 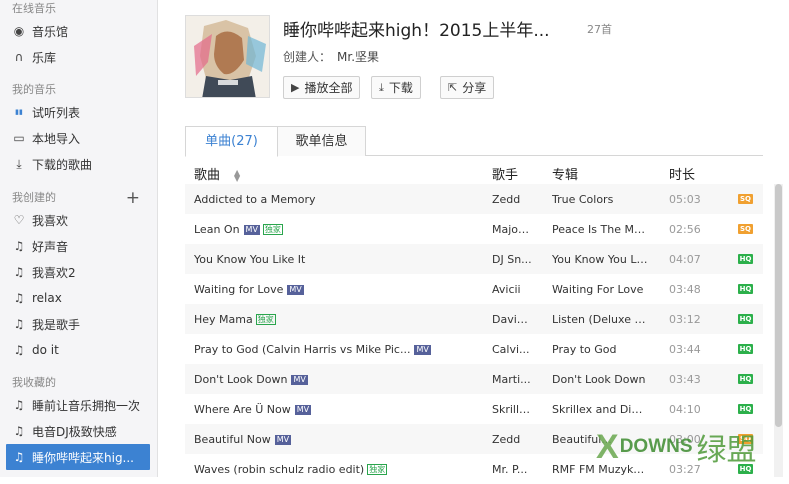 I want to click on sidebar-item: ♫ 好声音, so click(x=79, y=246).